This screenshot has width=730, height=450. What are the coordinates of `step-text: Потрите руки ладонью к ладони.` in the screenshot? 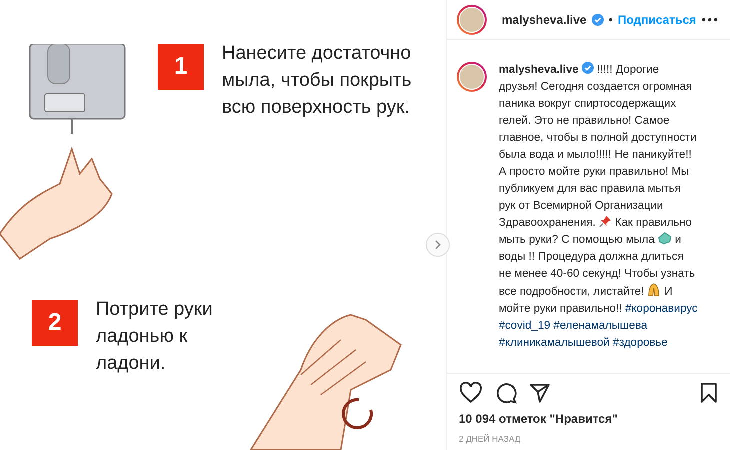 It's located at (154, 337).